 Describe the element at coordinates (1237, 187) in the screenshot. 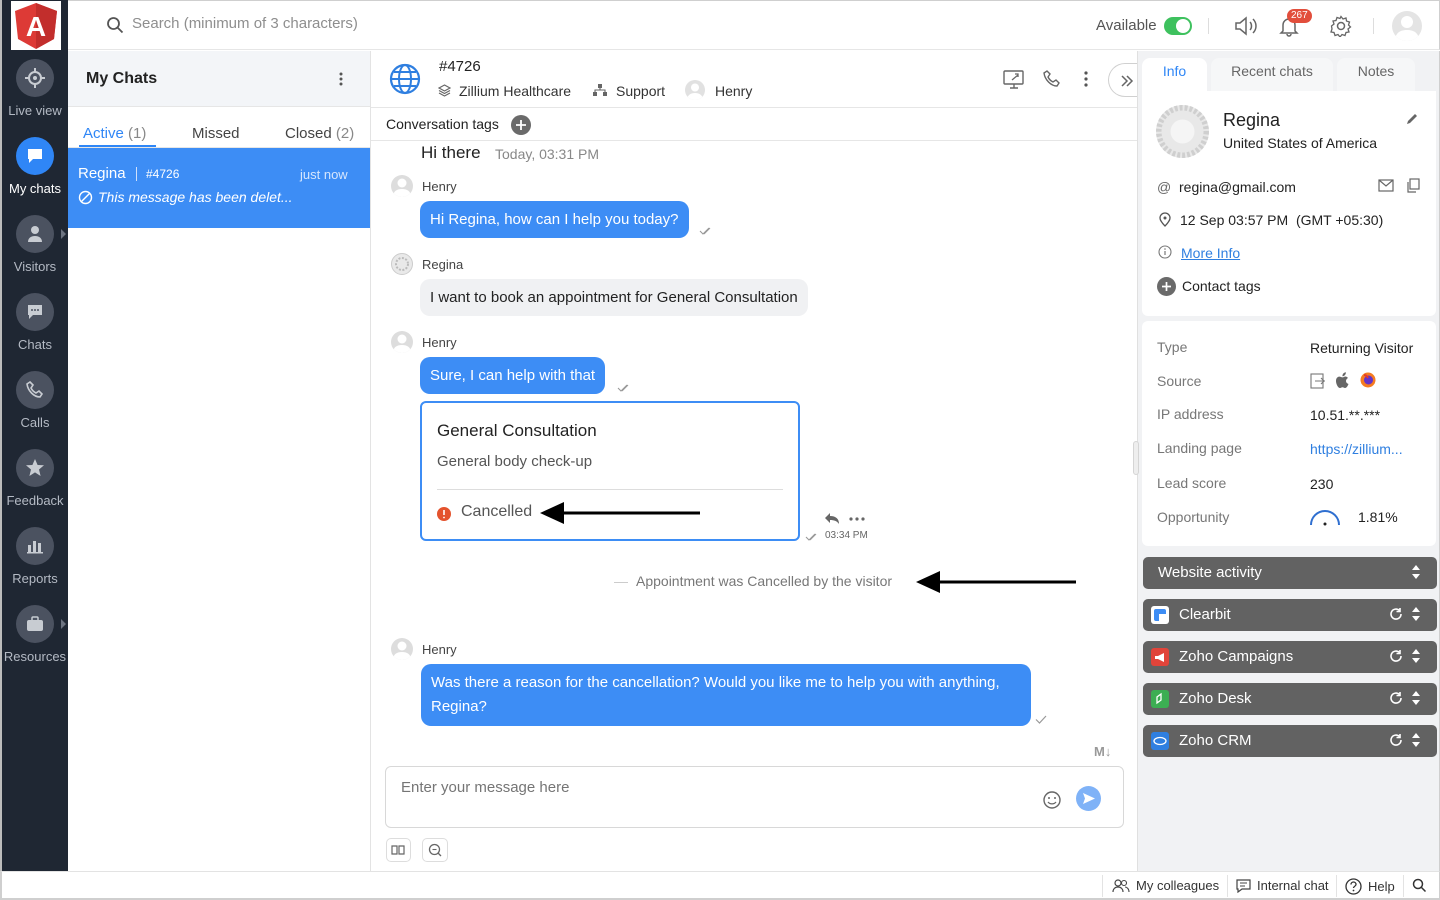

I see `visitor-email: regina@gmail.com` at that location.